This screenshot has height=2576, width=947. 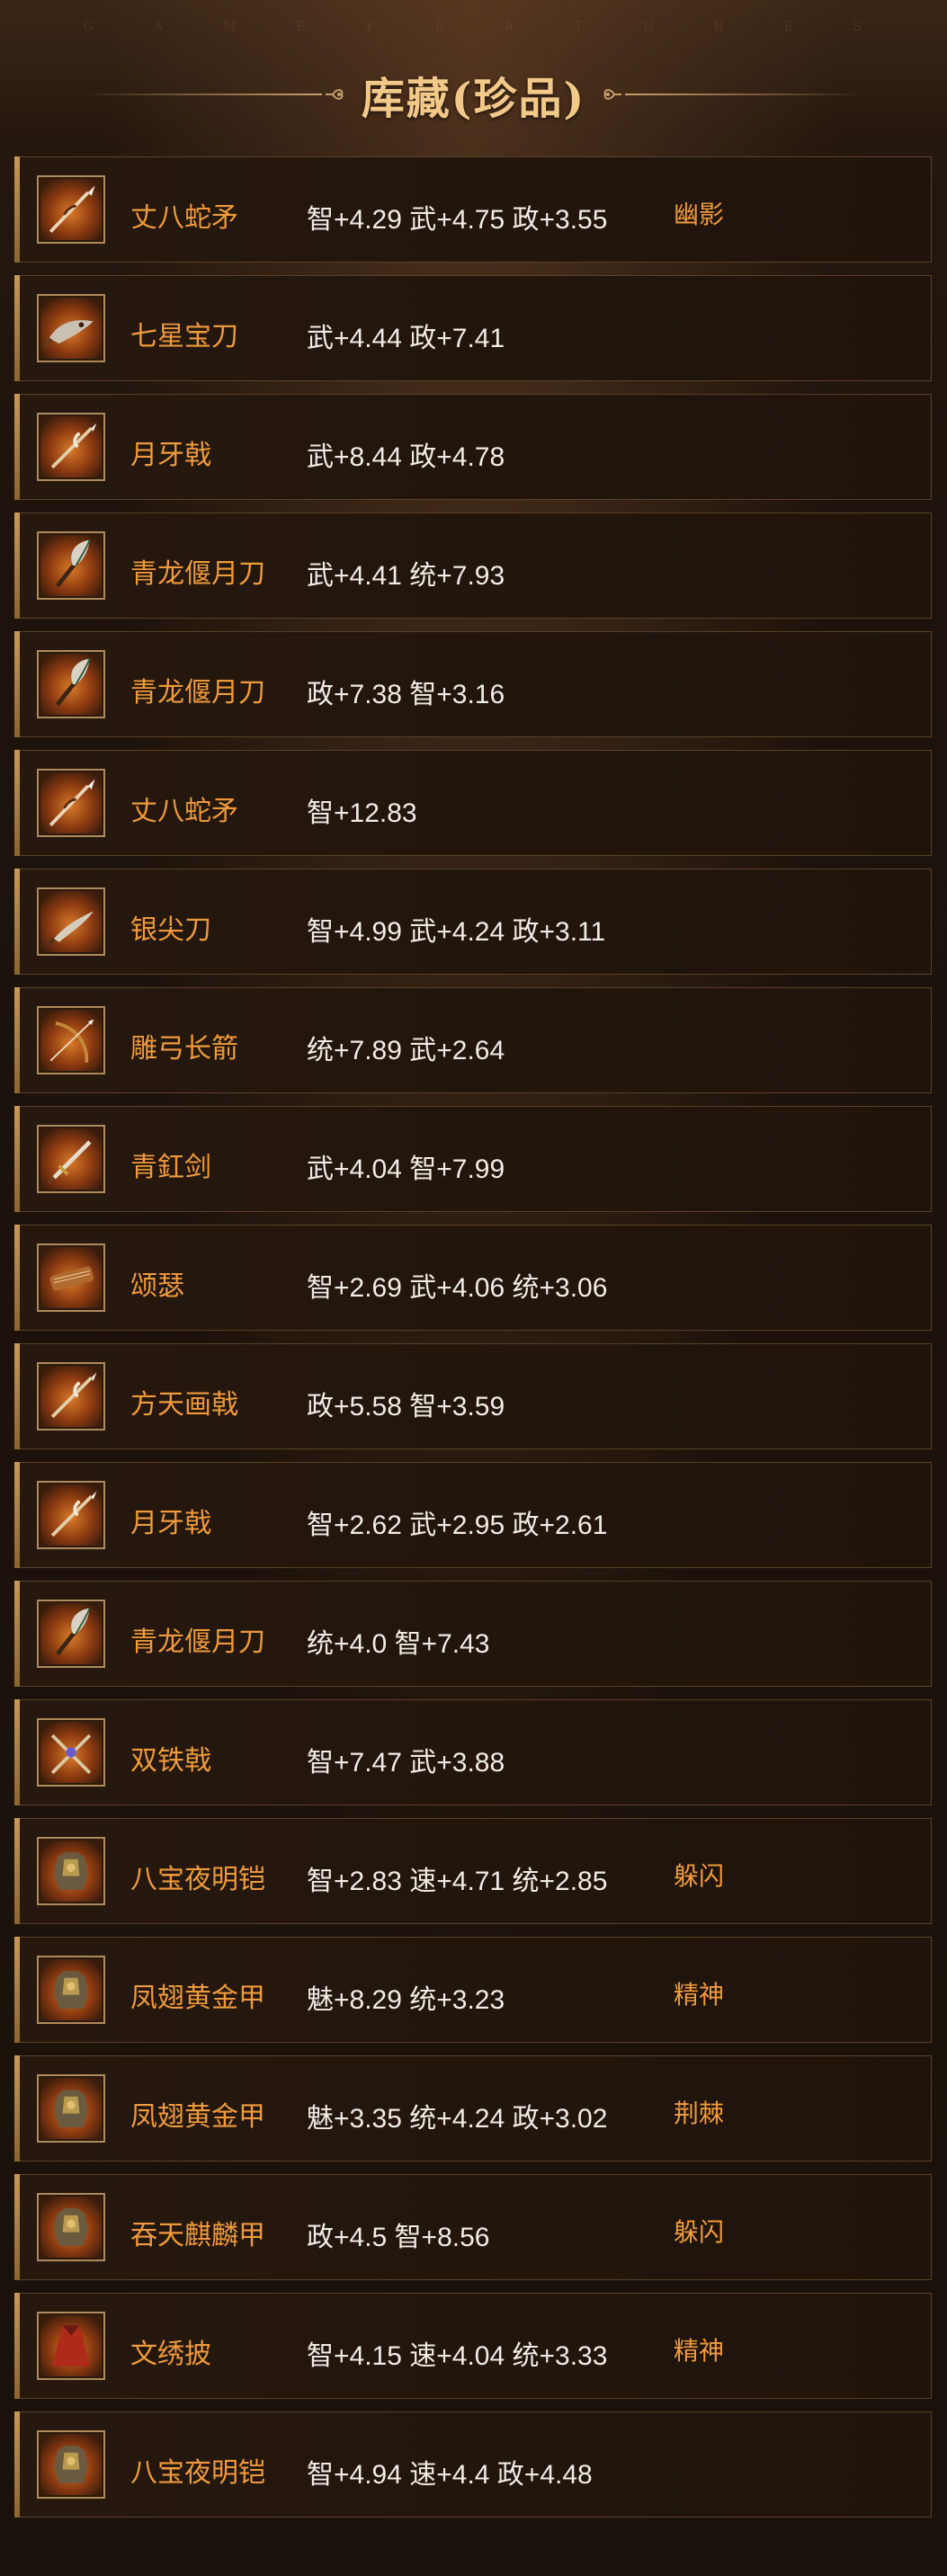 I want to click on item-row: 雕弓长箭 统+7.89 武+2.64, so click(x=473, y=1040).